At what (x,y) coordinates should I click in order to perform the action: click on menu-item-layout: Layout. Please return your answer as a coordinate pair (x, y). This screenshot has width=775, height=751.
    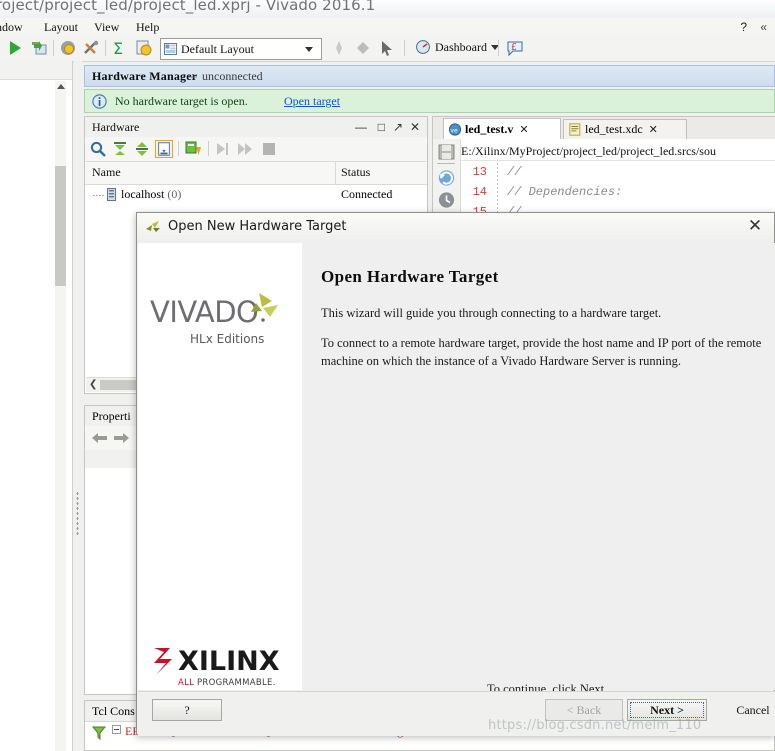
    Looking at the image, I should click on (61, 27).